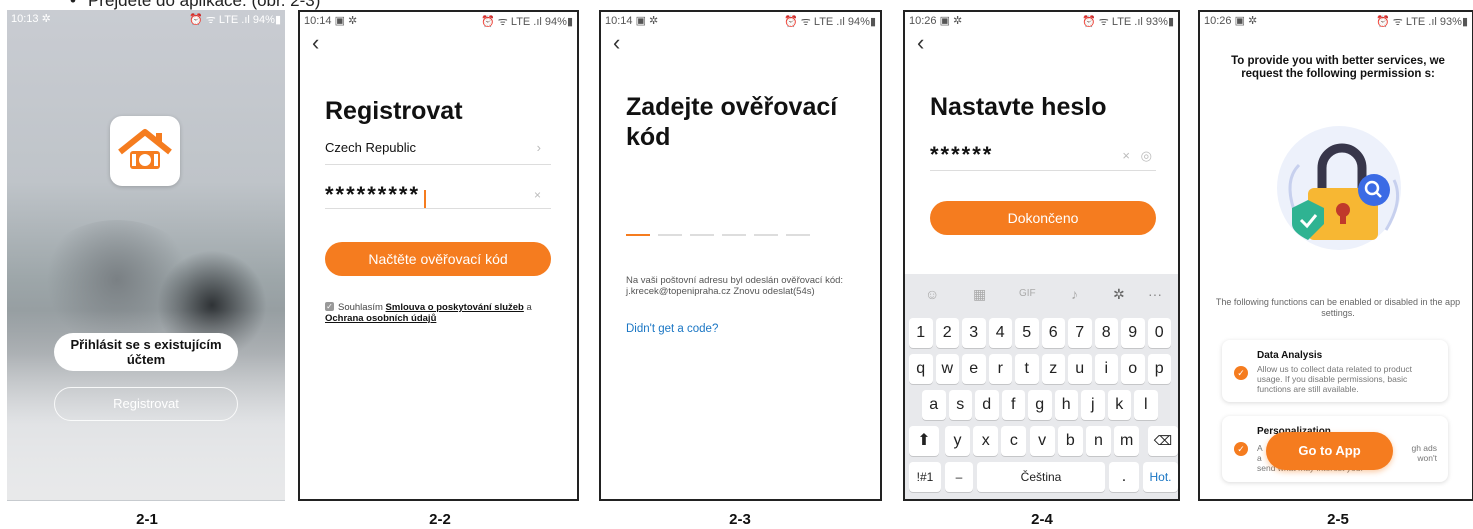 Image resolution: width=1473 pixels, height=529 pixels. Describe the element at coordinates (974, 369) in the screenshot. I see `key-e: e` at that location.